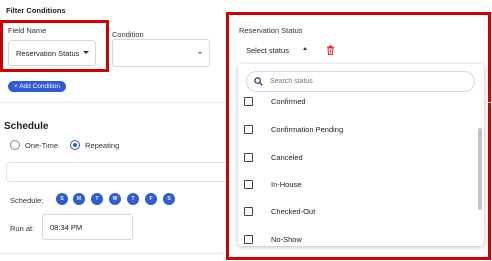  I want to click on status-option-checked-out: Checked-Out, so click(279, 211).